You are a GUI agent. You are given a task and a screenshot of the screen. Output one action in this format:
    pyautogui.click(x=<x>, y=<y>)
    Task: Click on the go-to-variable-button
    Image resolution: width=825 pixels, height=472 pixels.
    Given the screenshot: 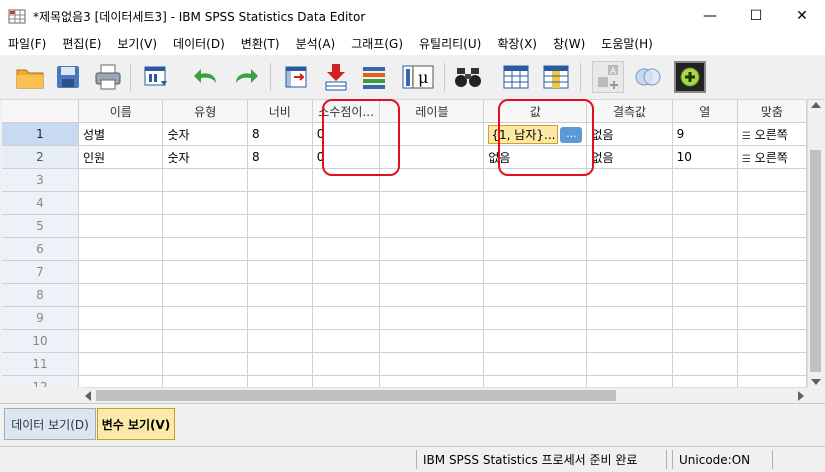 What is the action you would take?
    pyautogui.click(x=336, y=77)
    